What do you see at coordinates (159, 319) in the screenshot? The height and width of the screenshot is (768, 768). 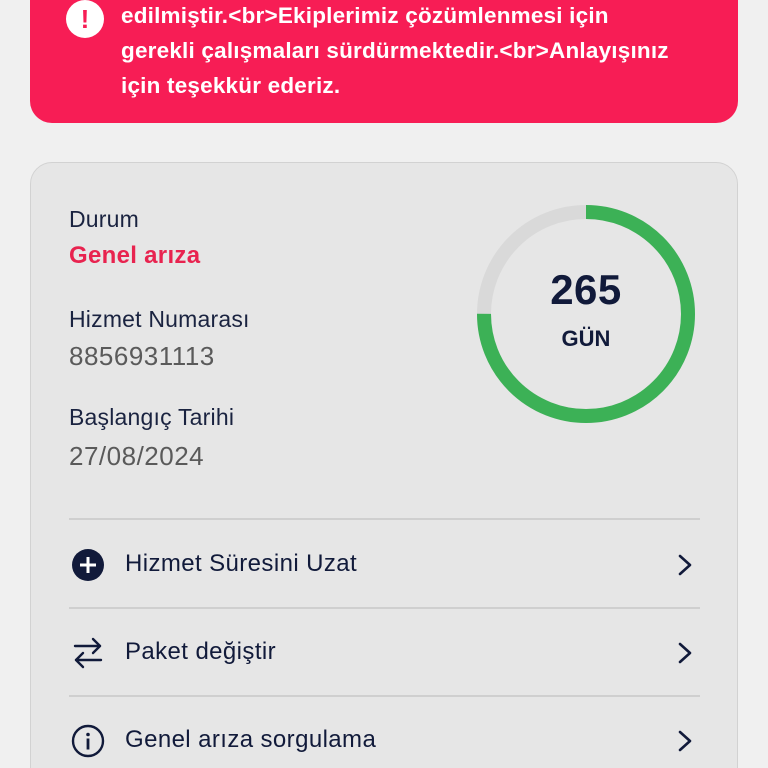 I see `service-number-label: Hizmet Numarası` at bounding box center [159, 319].